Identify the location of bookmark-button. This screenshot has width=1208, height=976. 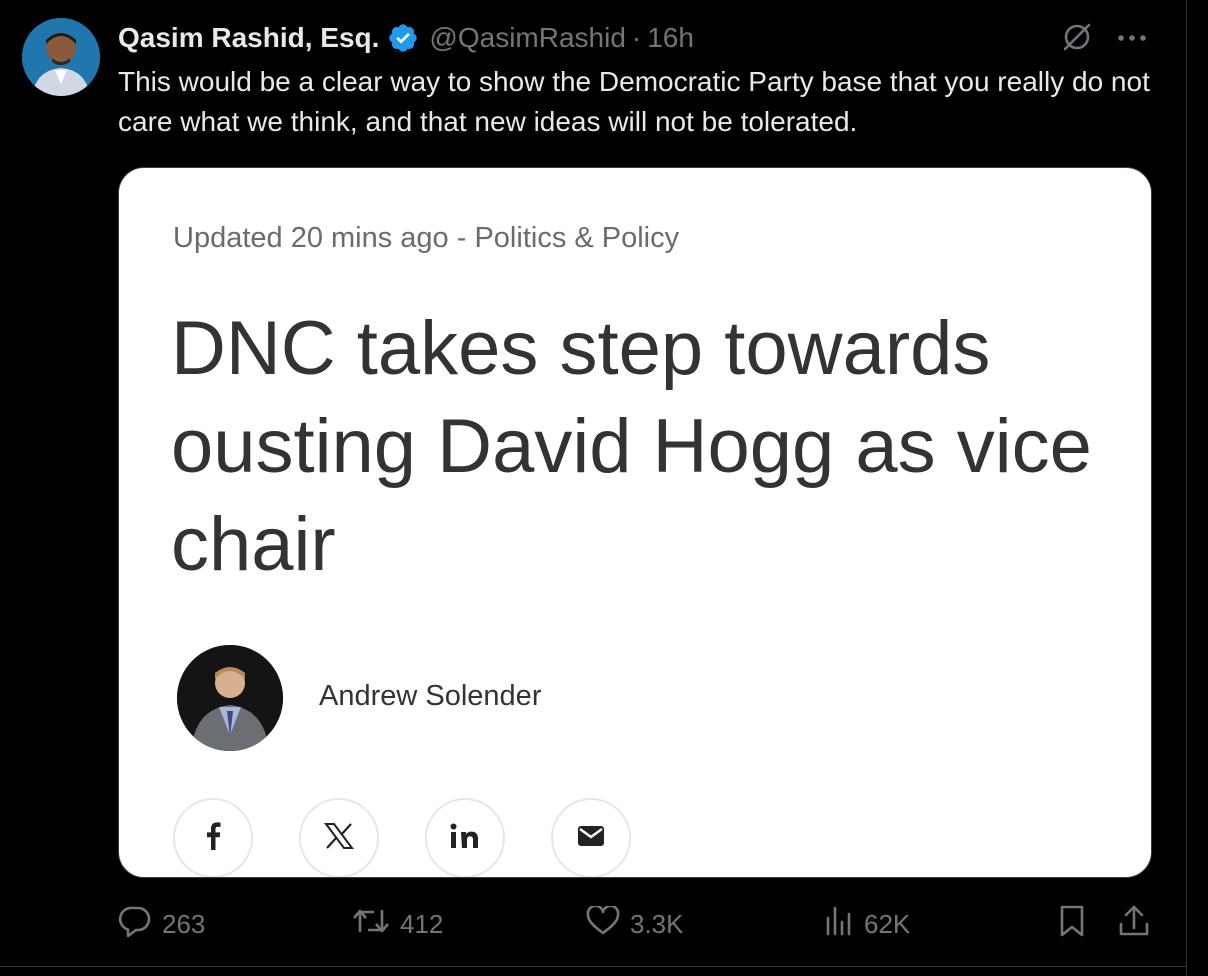
(1077, 924).